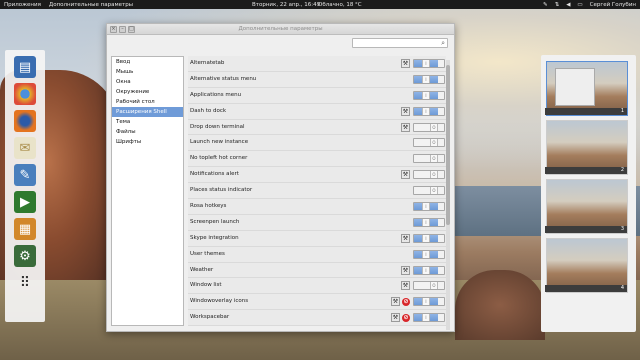 Image resolution: width=640 pixels, height=360 pixels. What do you see at coordinates (147, 132) in the screenshot?
I see `sidebar-item: Файлы` at bounding box center [147, 132].